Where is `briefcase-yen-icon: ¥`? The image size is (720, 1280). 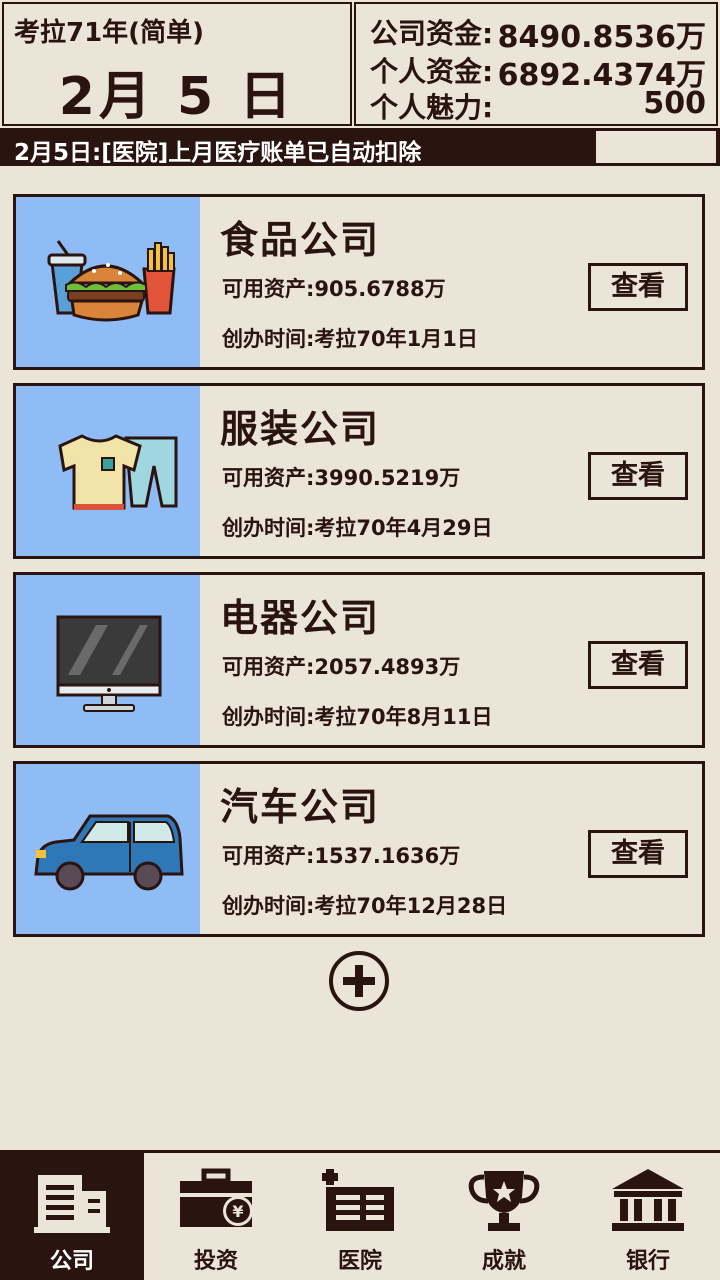
briefcase-yen-icon: ¥ is located at coordinates (216, 1197).